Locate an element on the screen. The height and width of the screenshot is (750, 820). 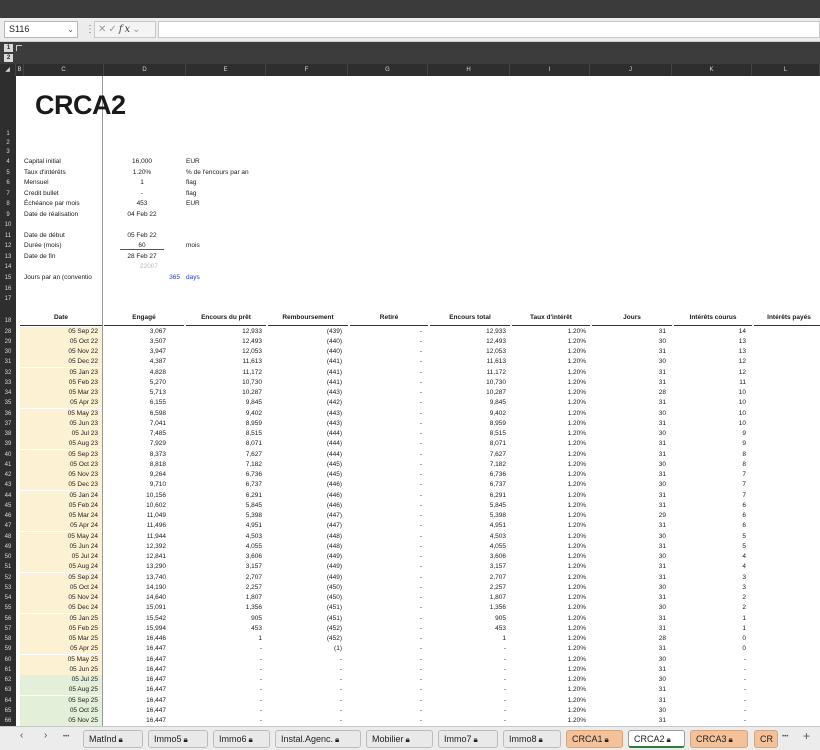
row-header: 52 is located at coordinates (8, 578).